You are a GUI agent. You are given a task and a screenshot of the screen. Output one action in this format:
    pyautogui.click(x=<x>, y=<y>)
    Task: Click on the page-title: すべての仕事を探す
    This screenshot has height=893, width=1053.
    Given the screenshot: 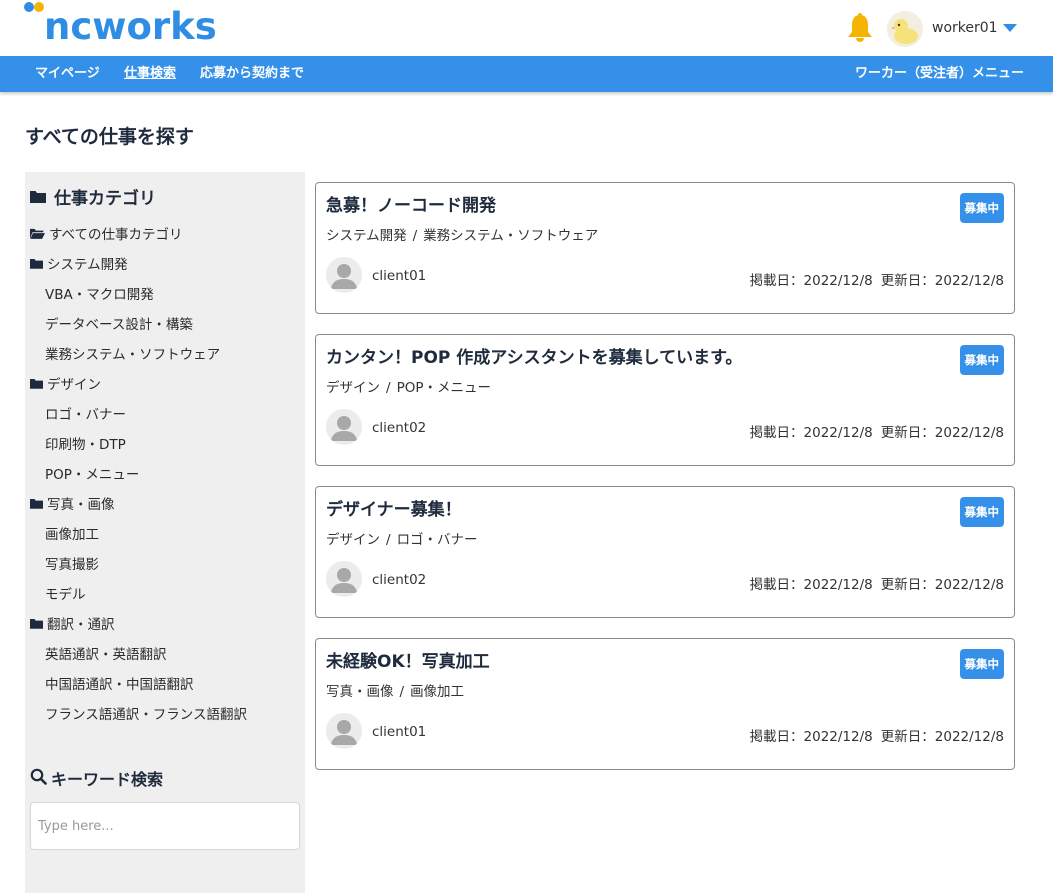 What is the action you would take?
    pyautogui.click(x=109, y=137)
    